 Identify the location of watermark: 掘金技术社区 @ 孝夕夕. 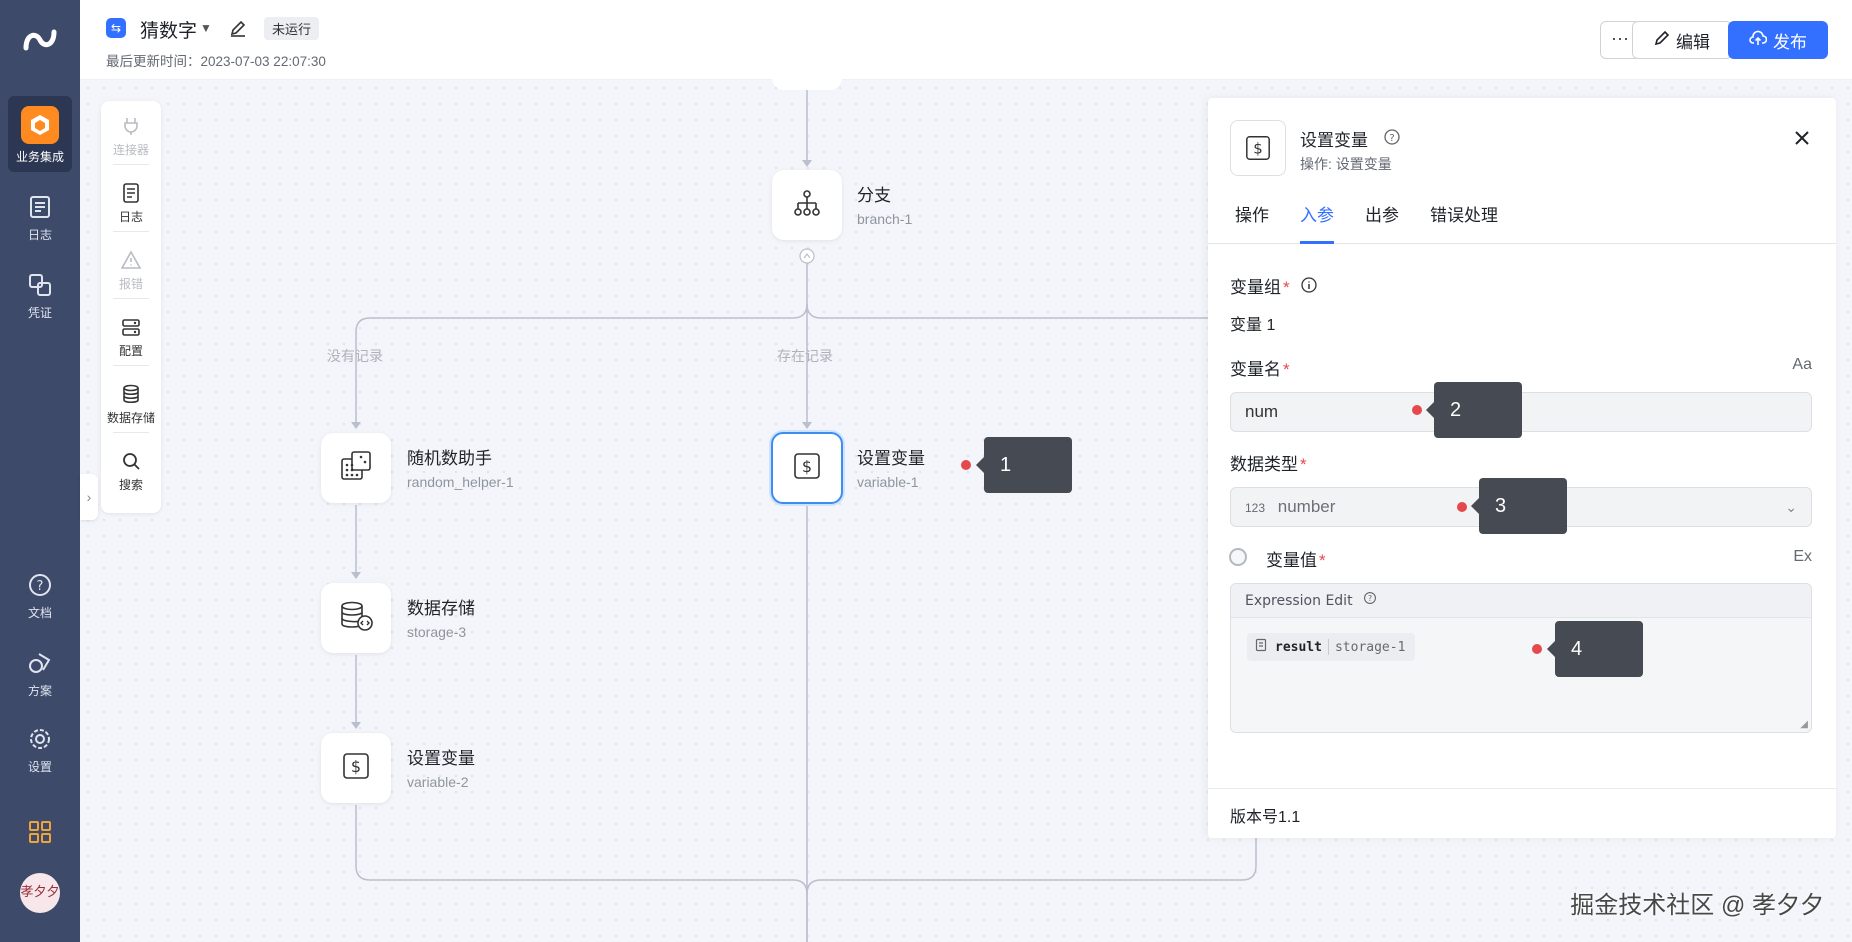
(1697, 905).